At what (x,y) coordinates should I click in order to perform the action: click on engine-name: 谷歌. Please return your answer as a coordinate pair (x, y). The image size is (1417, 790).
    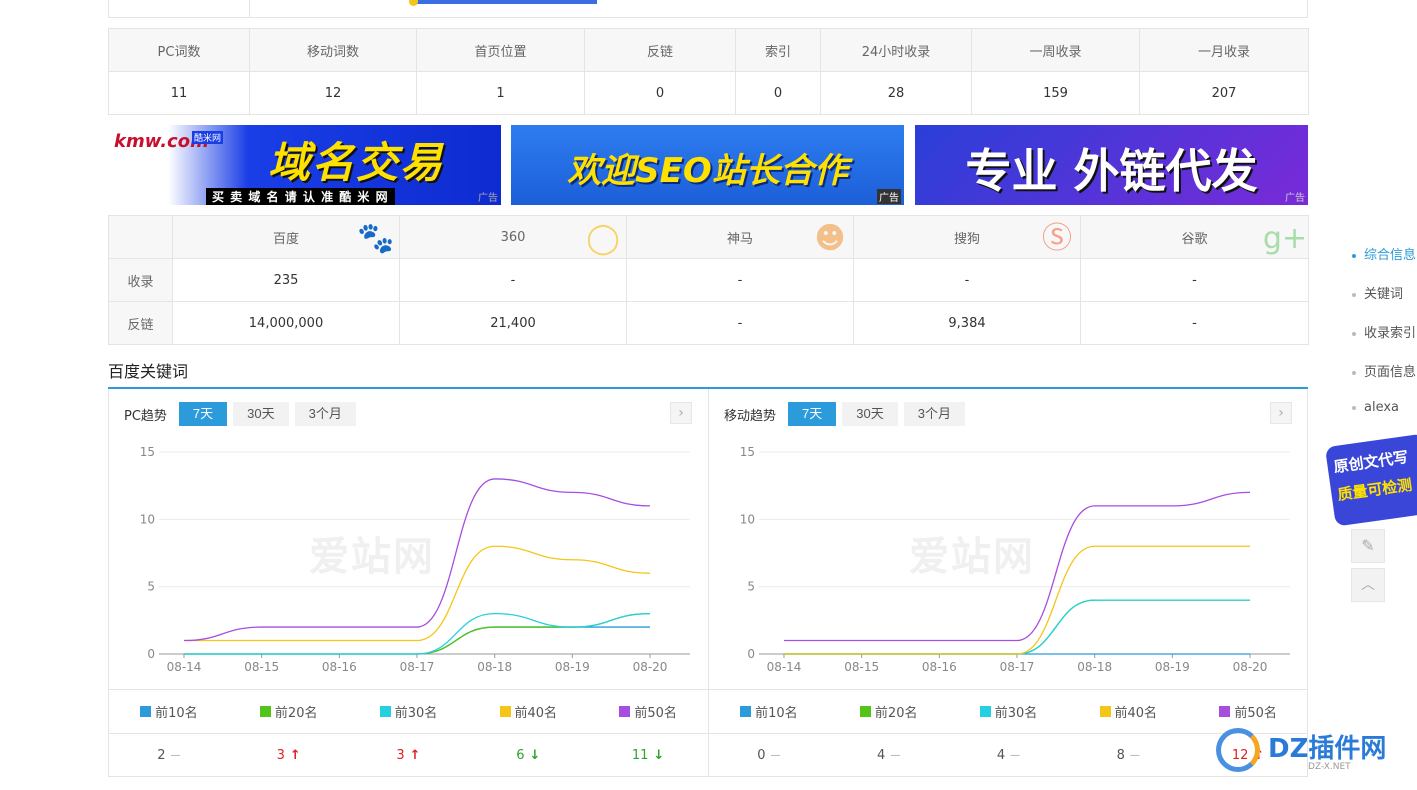
    Looking at the image, I should click on (1194, 239).